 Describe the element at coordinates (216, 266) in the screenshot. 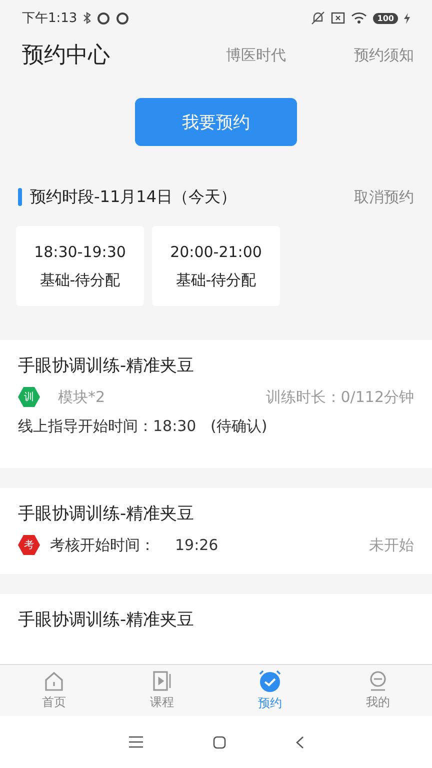

I see `time-slot-card: 20:00-21:00 基础-待分配` at that location.